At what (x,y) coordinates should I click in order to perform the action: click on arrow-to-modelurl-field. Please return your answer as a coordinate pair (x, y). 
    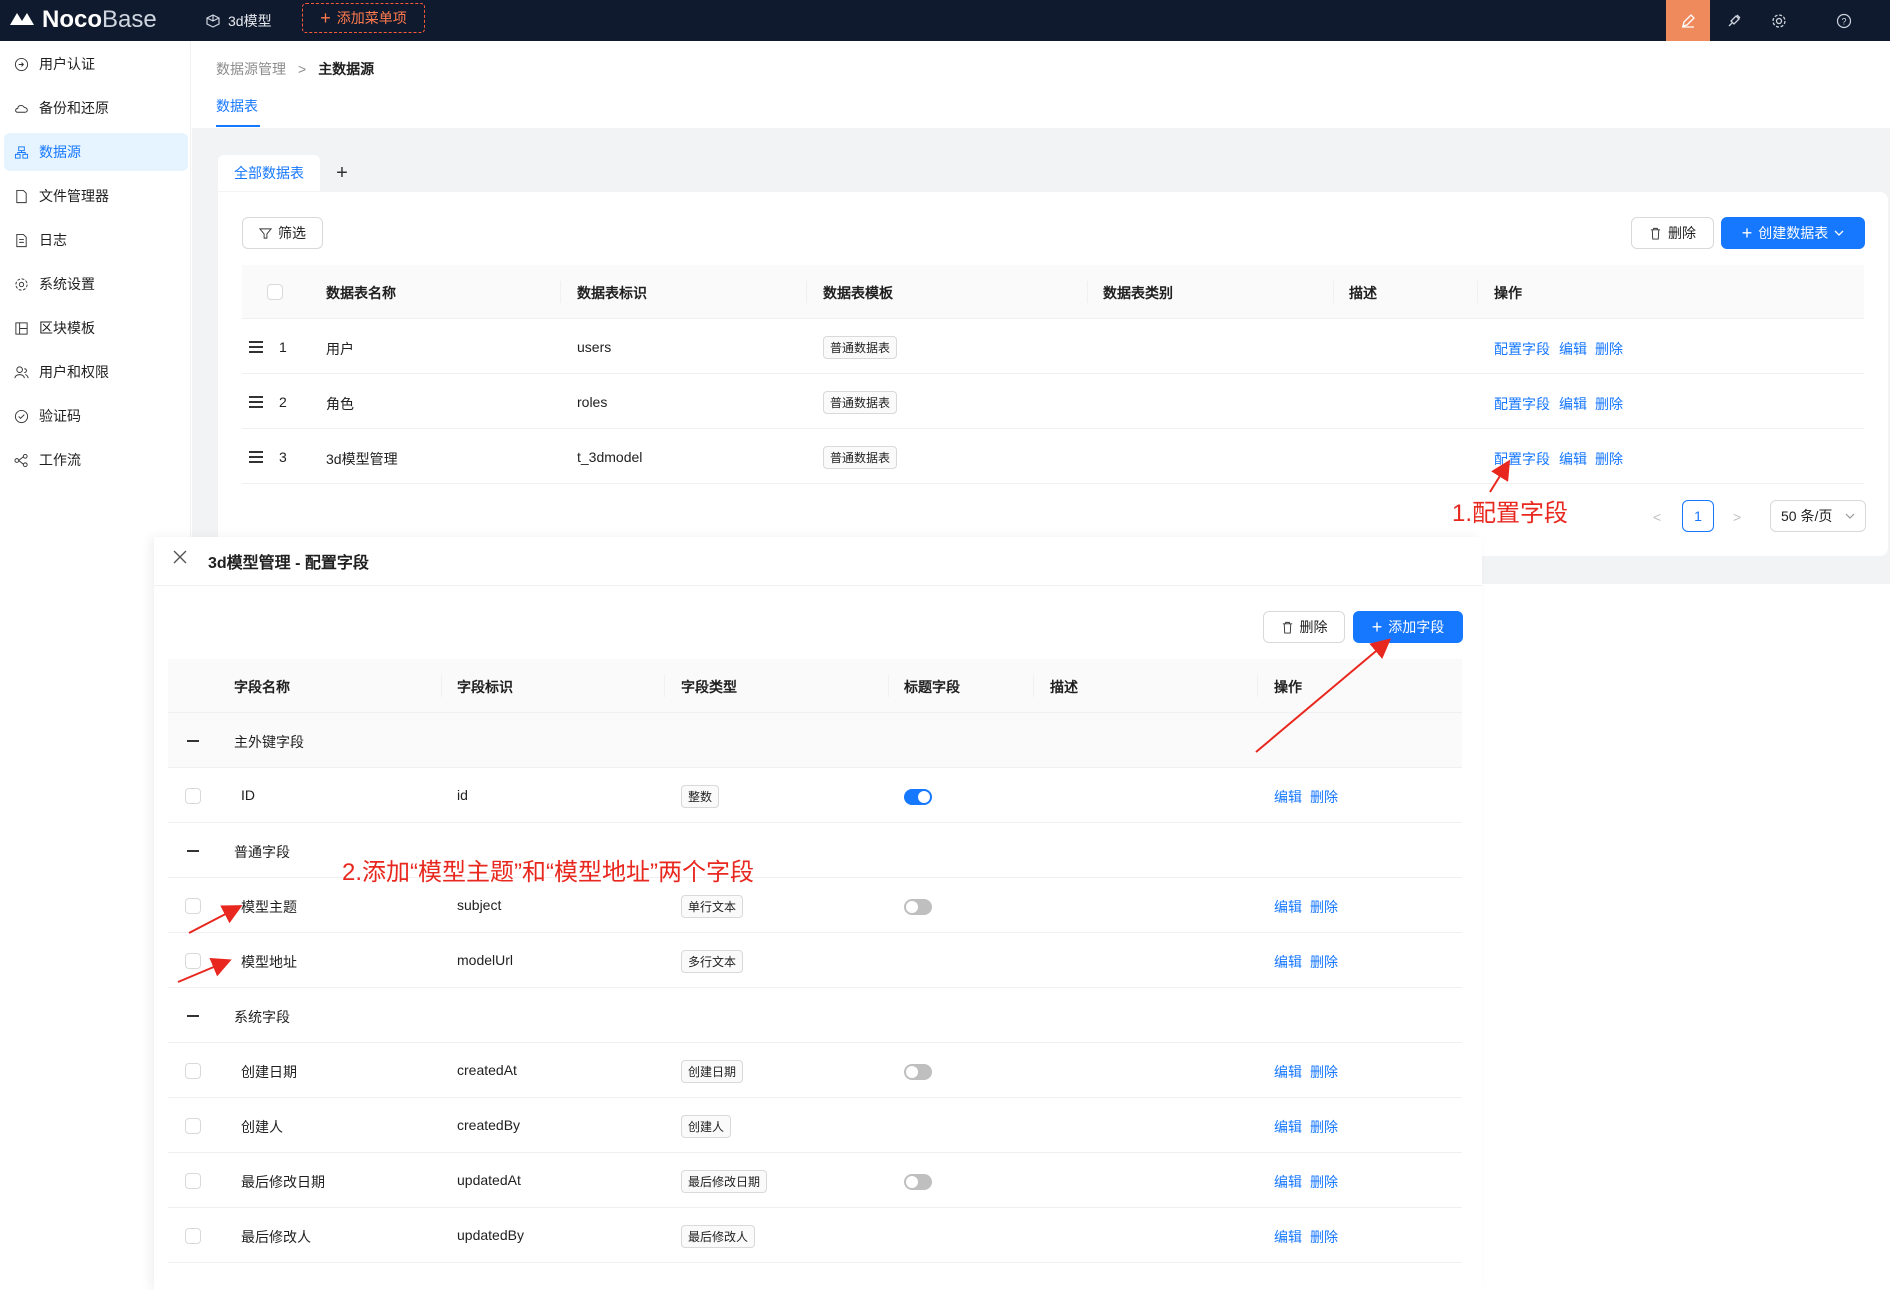
    Looking at the image, I should click on (204, 970).